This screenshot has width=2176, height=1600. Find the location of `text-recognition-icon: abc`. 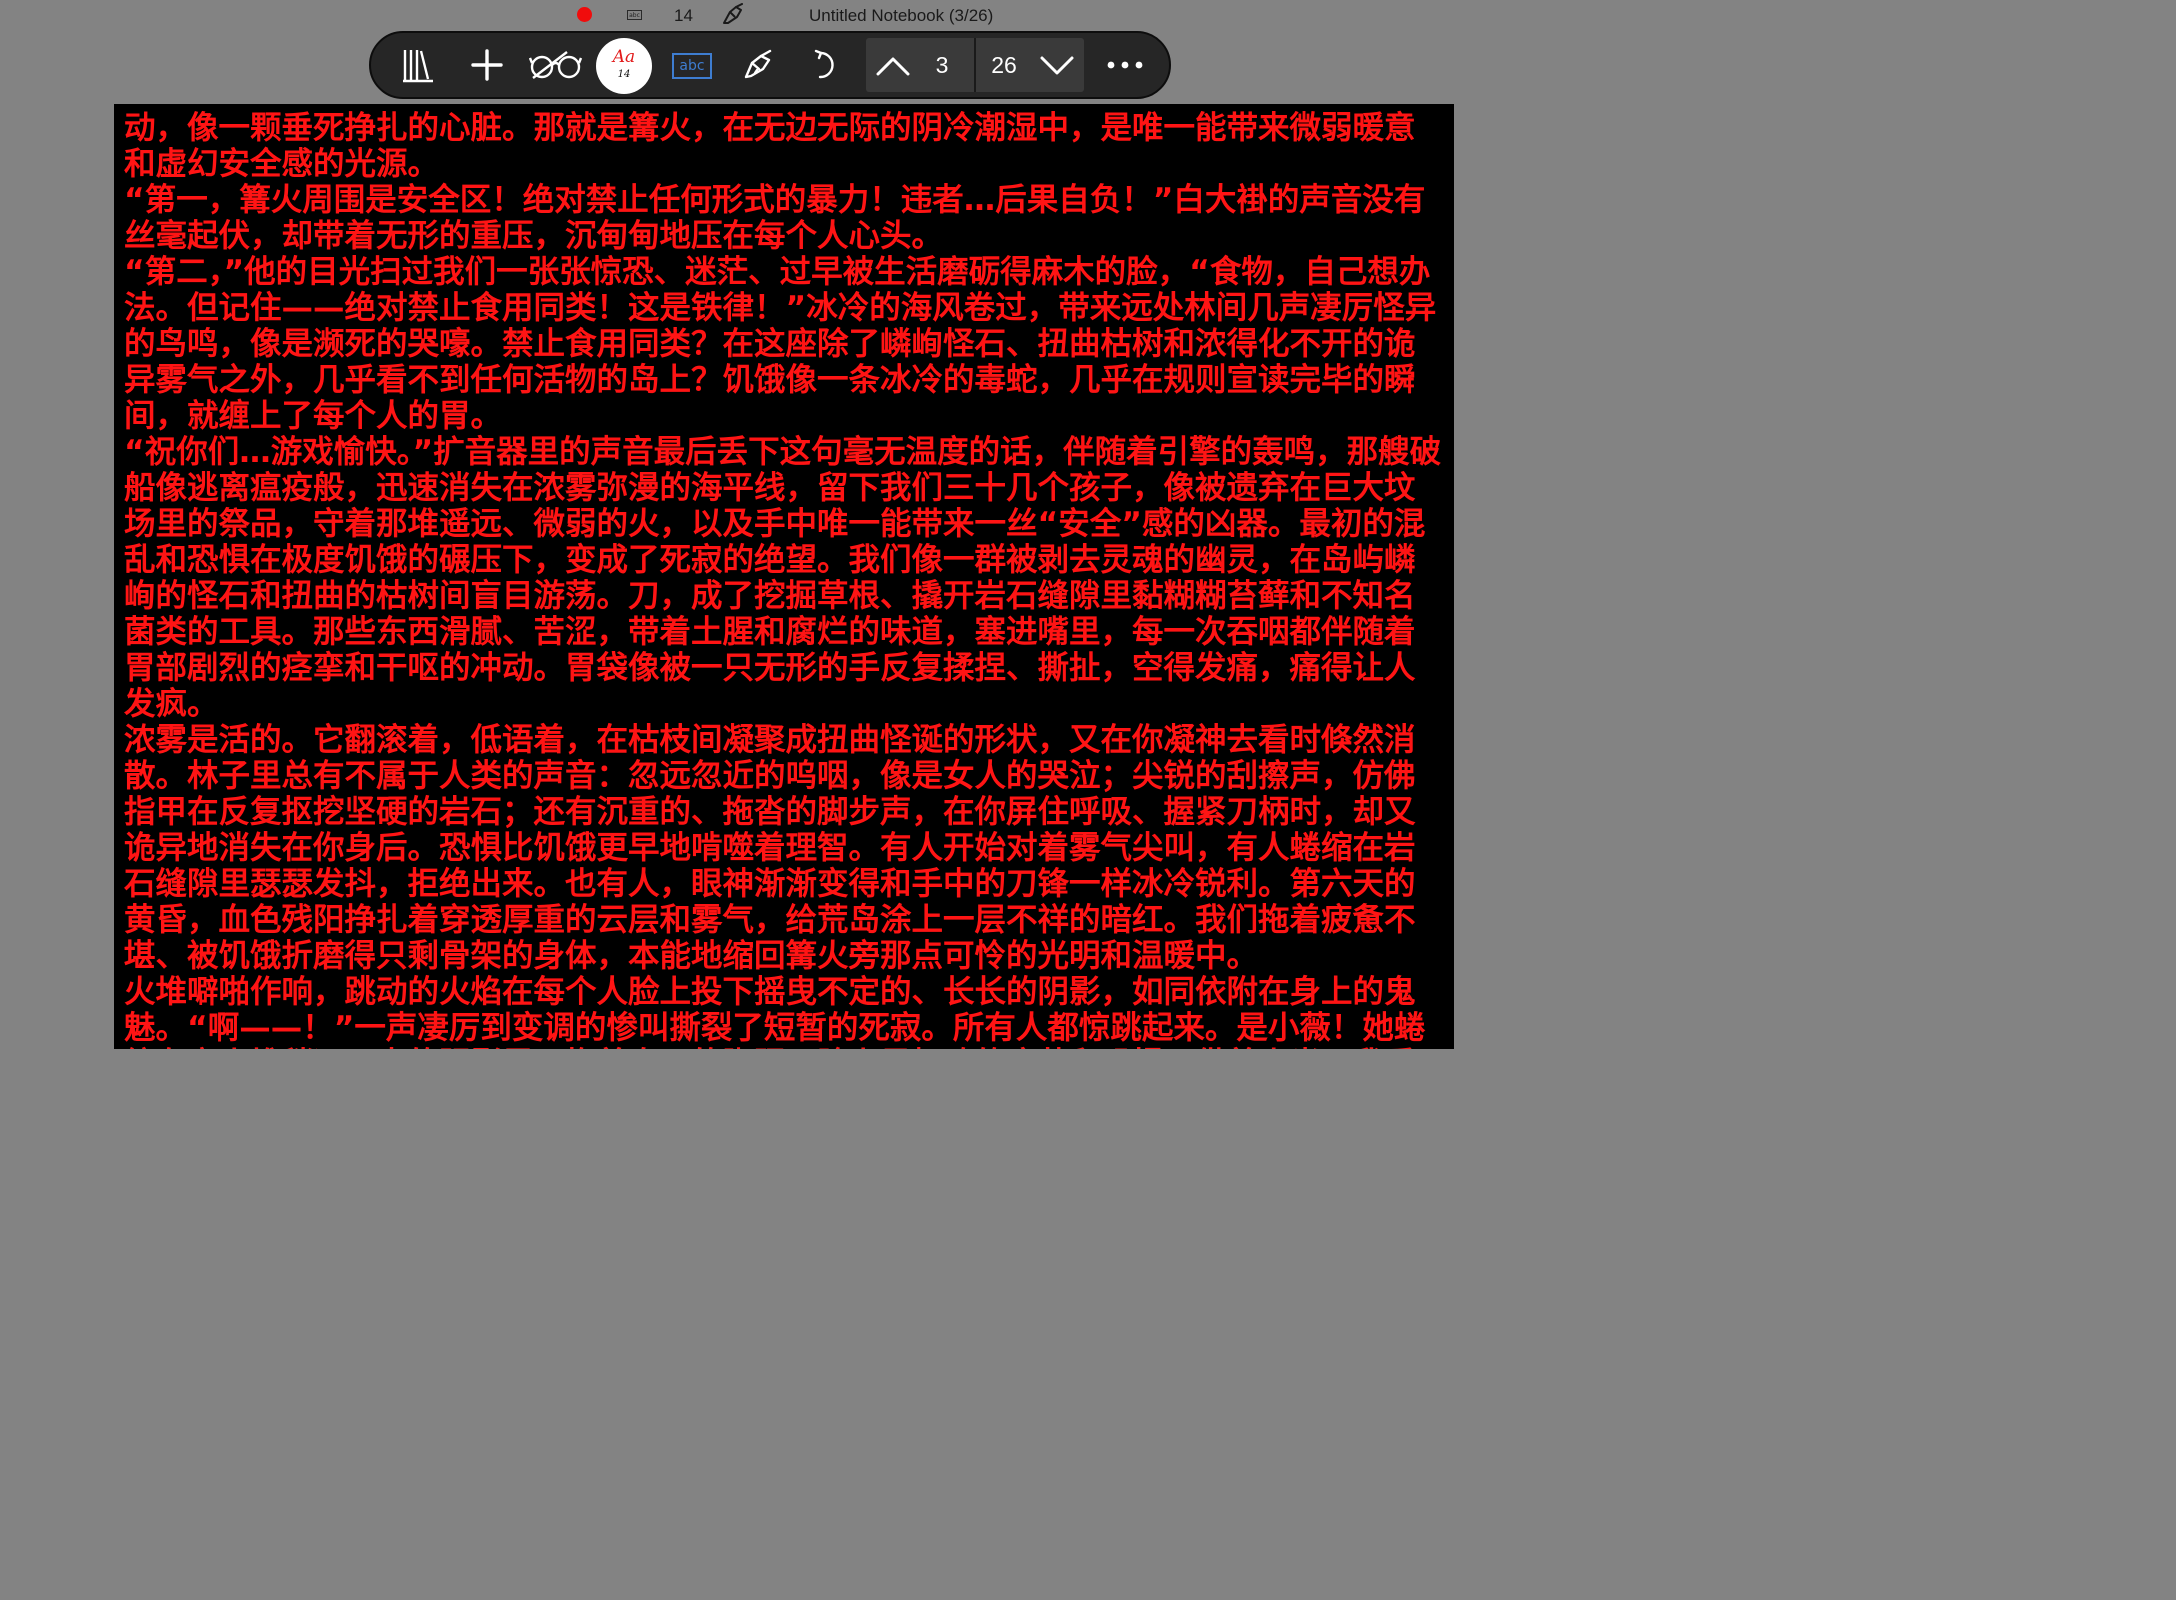

text-recognition-icon: abc is located at coordinates (692, 66).